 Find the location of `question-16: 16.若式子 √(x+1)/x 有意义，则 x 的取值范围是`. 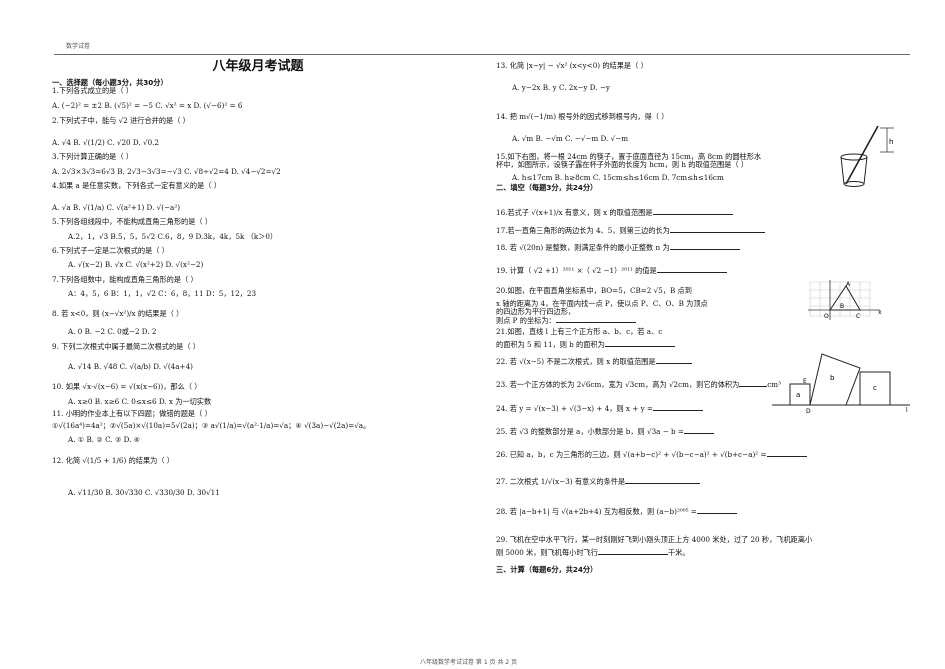

question-16: 16.若式子 √(x+1)/x 有意义，则 x 的取值范围是 is located at coordinates (706, 212).